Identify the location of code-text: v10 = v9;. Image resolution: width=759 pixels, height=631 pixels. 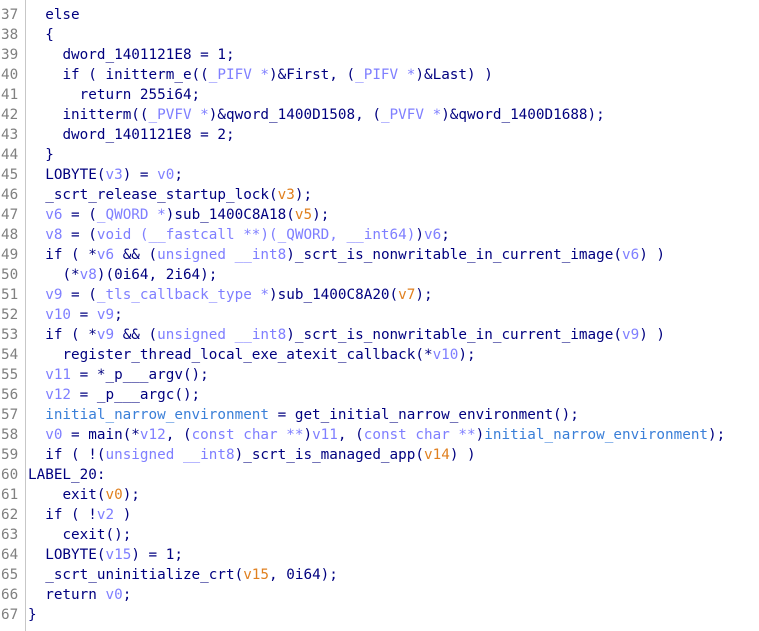
(75, 315).